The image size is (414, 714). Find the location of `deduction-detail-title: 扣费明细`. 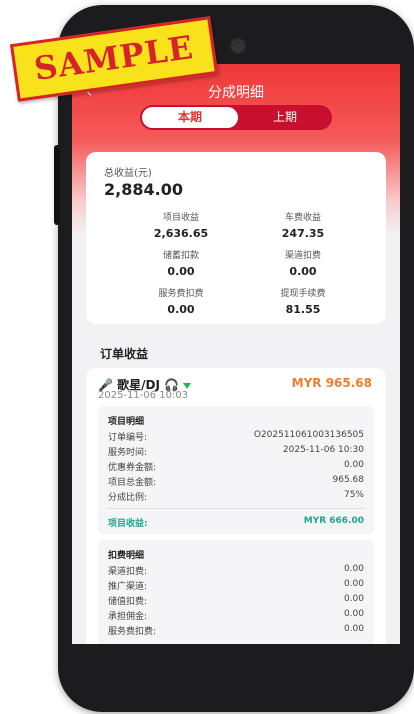

deduction-detail-title: 扣费明细 is located at coordinates (126, 556).